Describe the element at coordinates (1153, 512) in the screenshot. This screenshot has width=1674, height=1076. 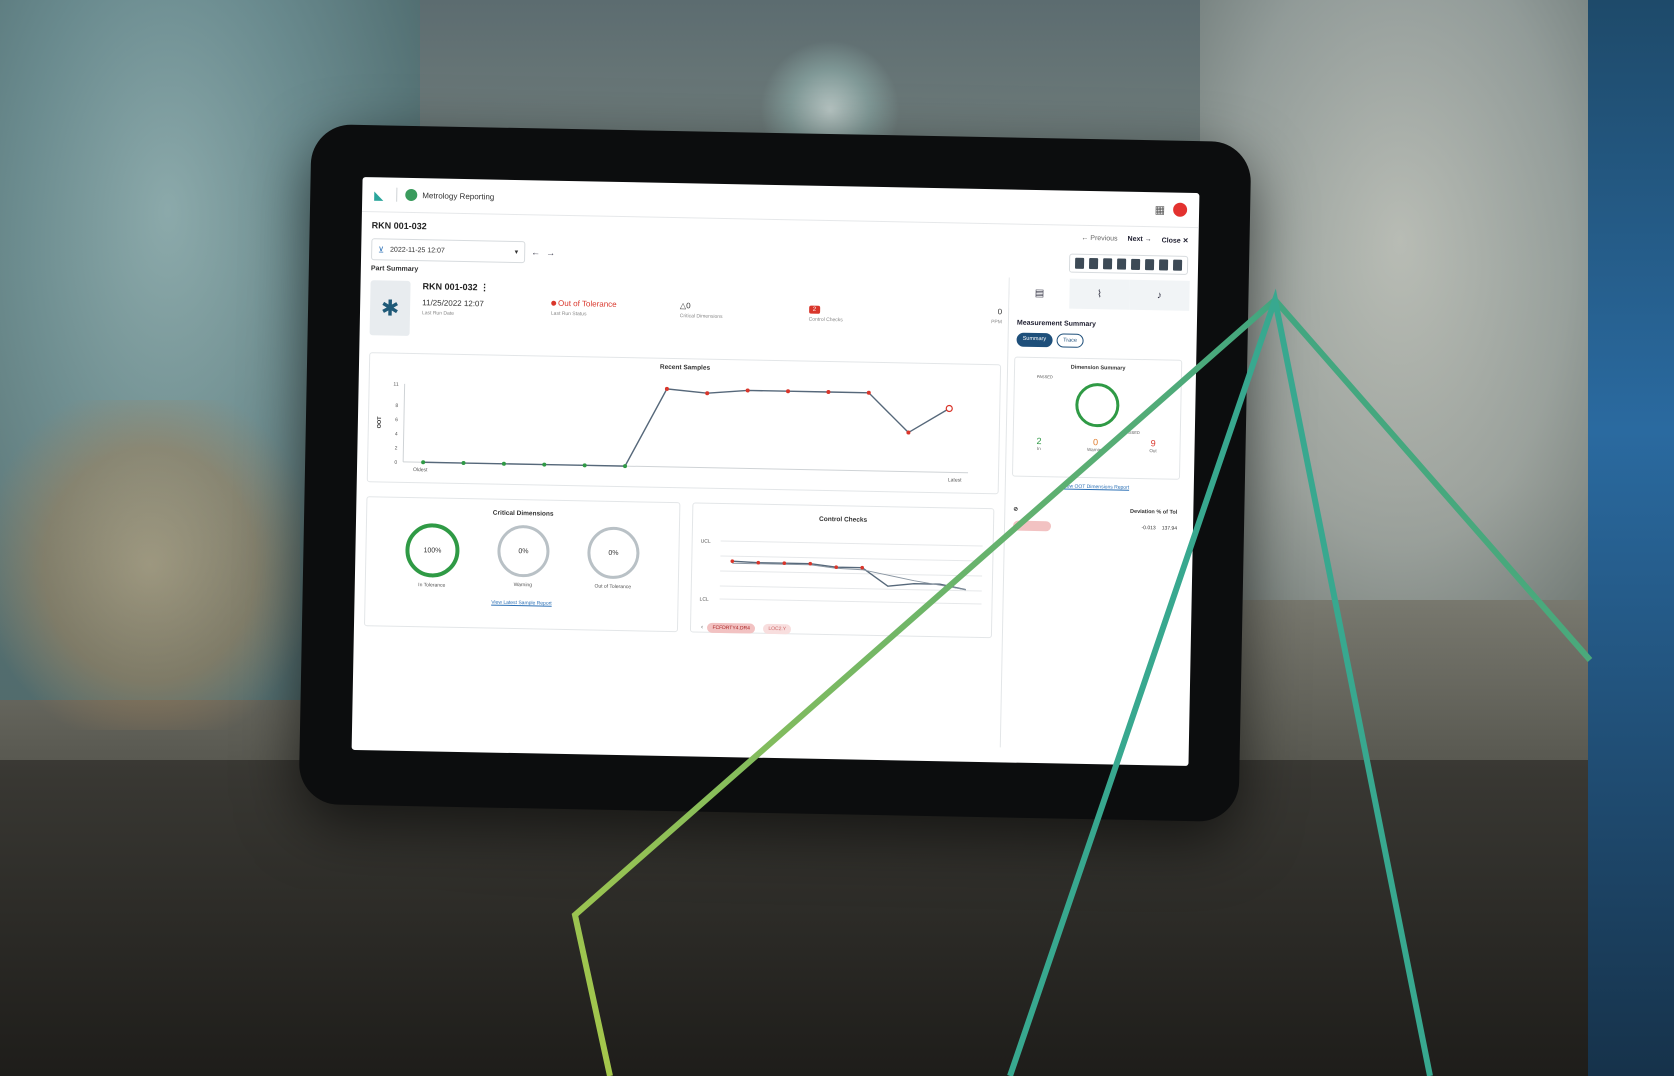
I see `deviation-header-label: Deviation % of Tol` at that location.